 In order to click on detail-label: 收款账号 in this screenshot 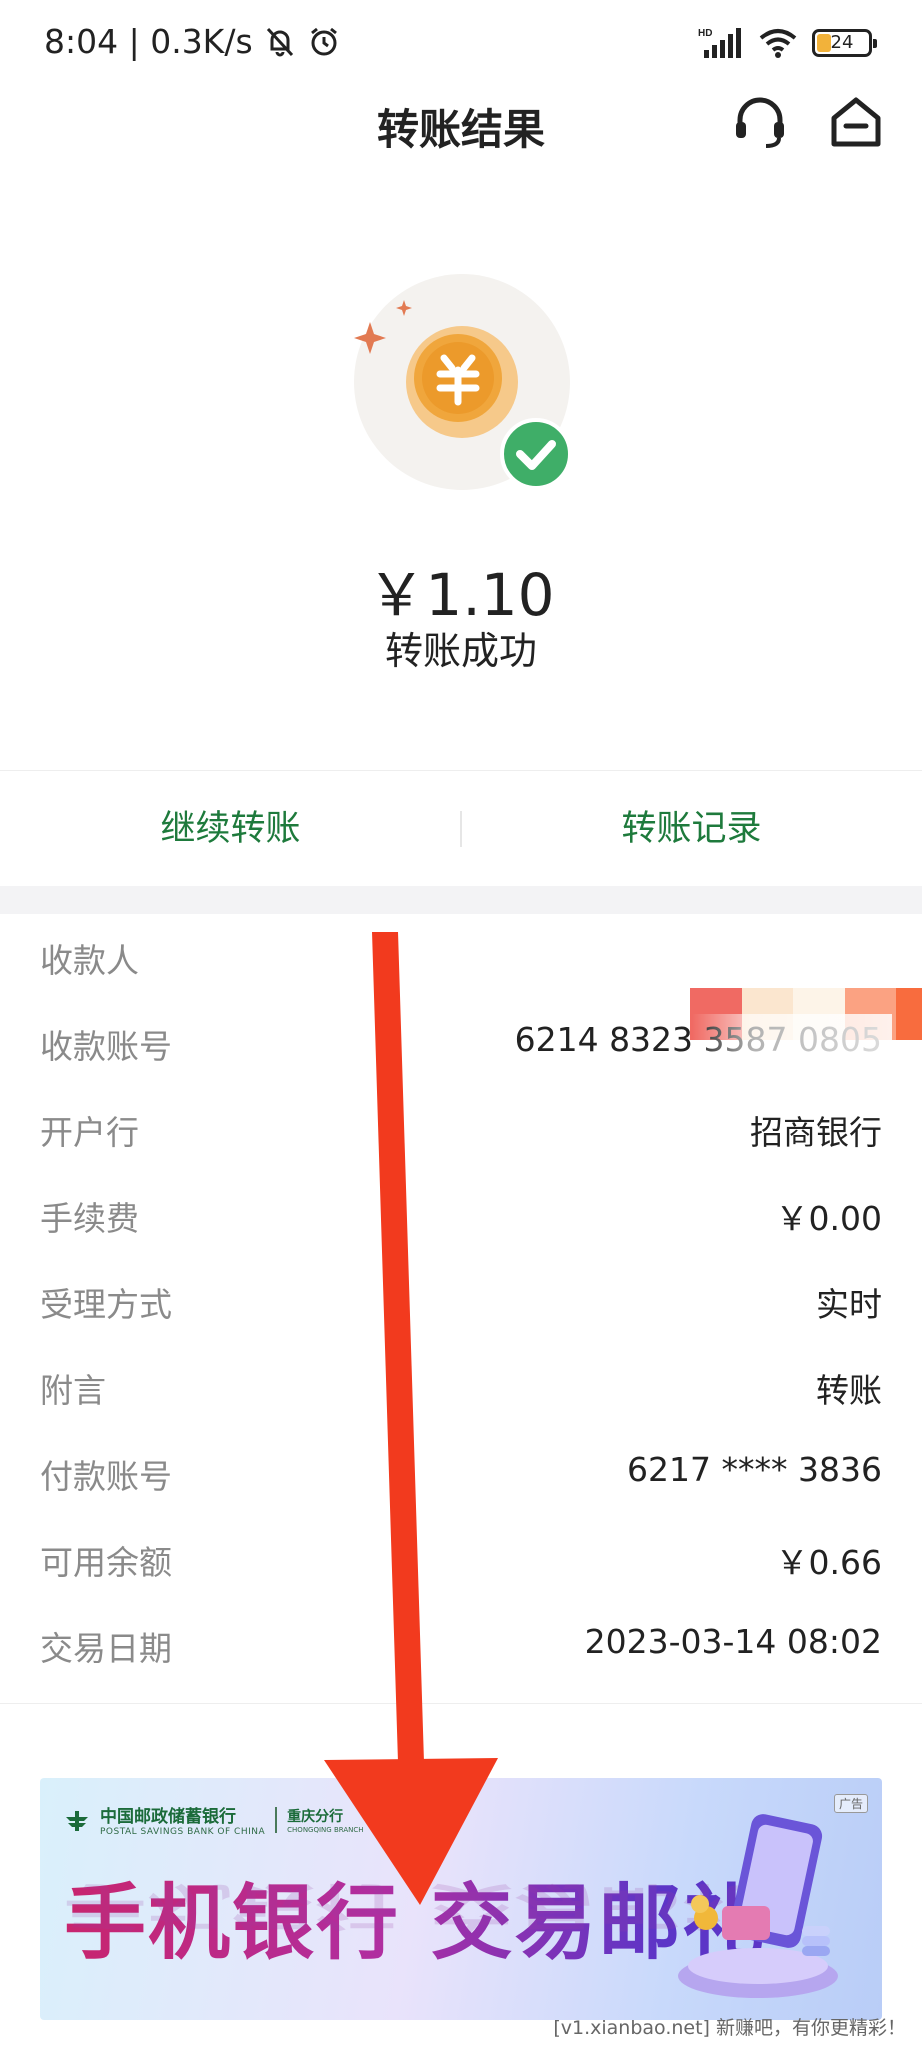, I will do `click(106, 1046)`.